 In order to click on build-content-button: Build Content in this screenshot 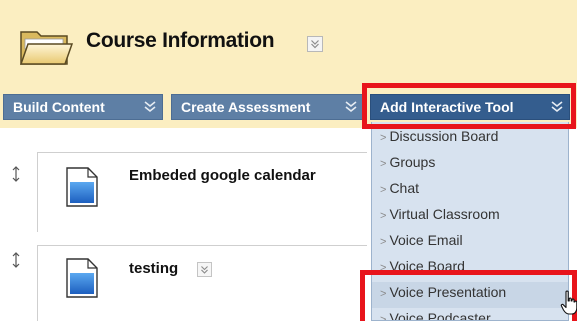, I will do `click(83, 107)`.